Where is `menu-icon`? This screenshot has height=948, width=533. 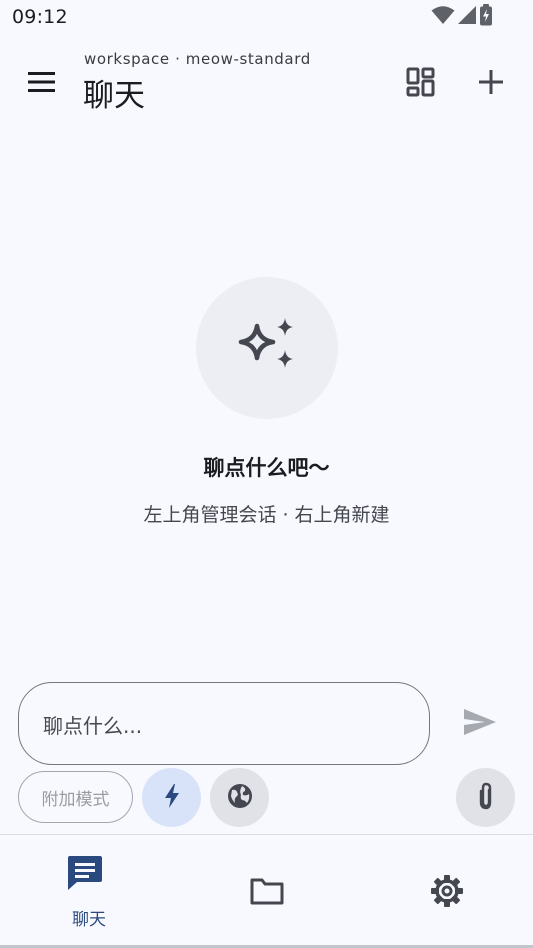
menu-icon is located at coordinates (42, 84).